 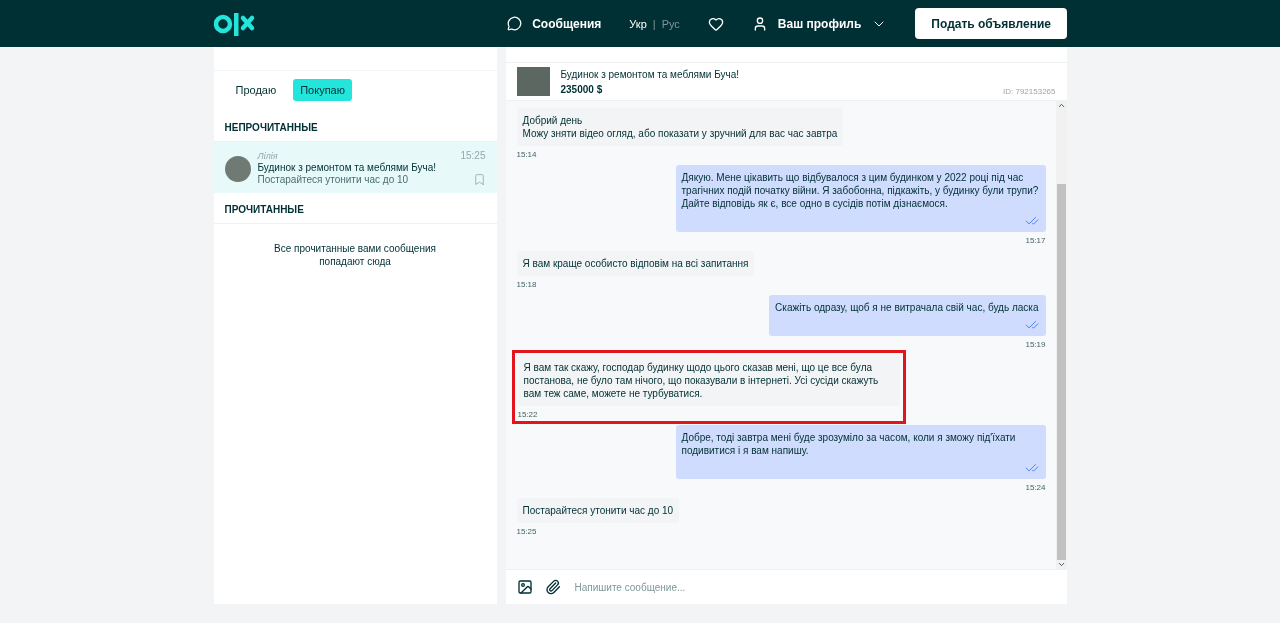 I want to click on message-bubble: Постарайтеся утонити час до 10, so click(x=598, y=510).